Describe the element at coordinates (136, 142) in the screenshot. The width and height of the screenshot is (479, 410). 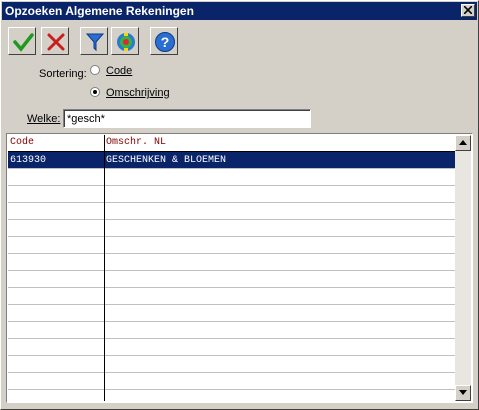
I see `column-header-description: Omschr. NL` at that location.